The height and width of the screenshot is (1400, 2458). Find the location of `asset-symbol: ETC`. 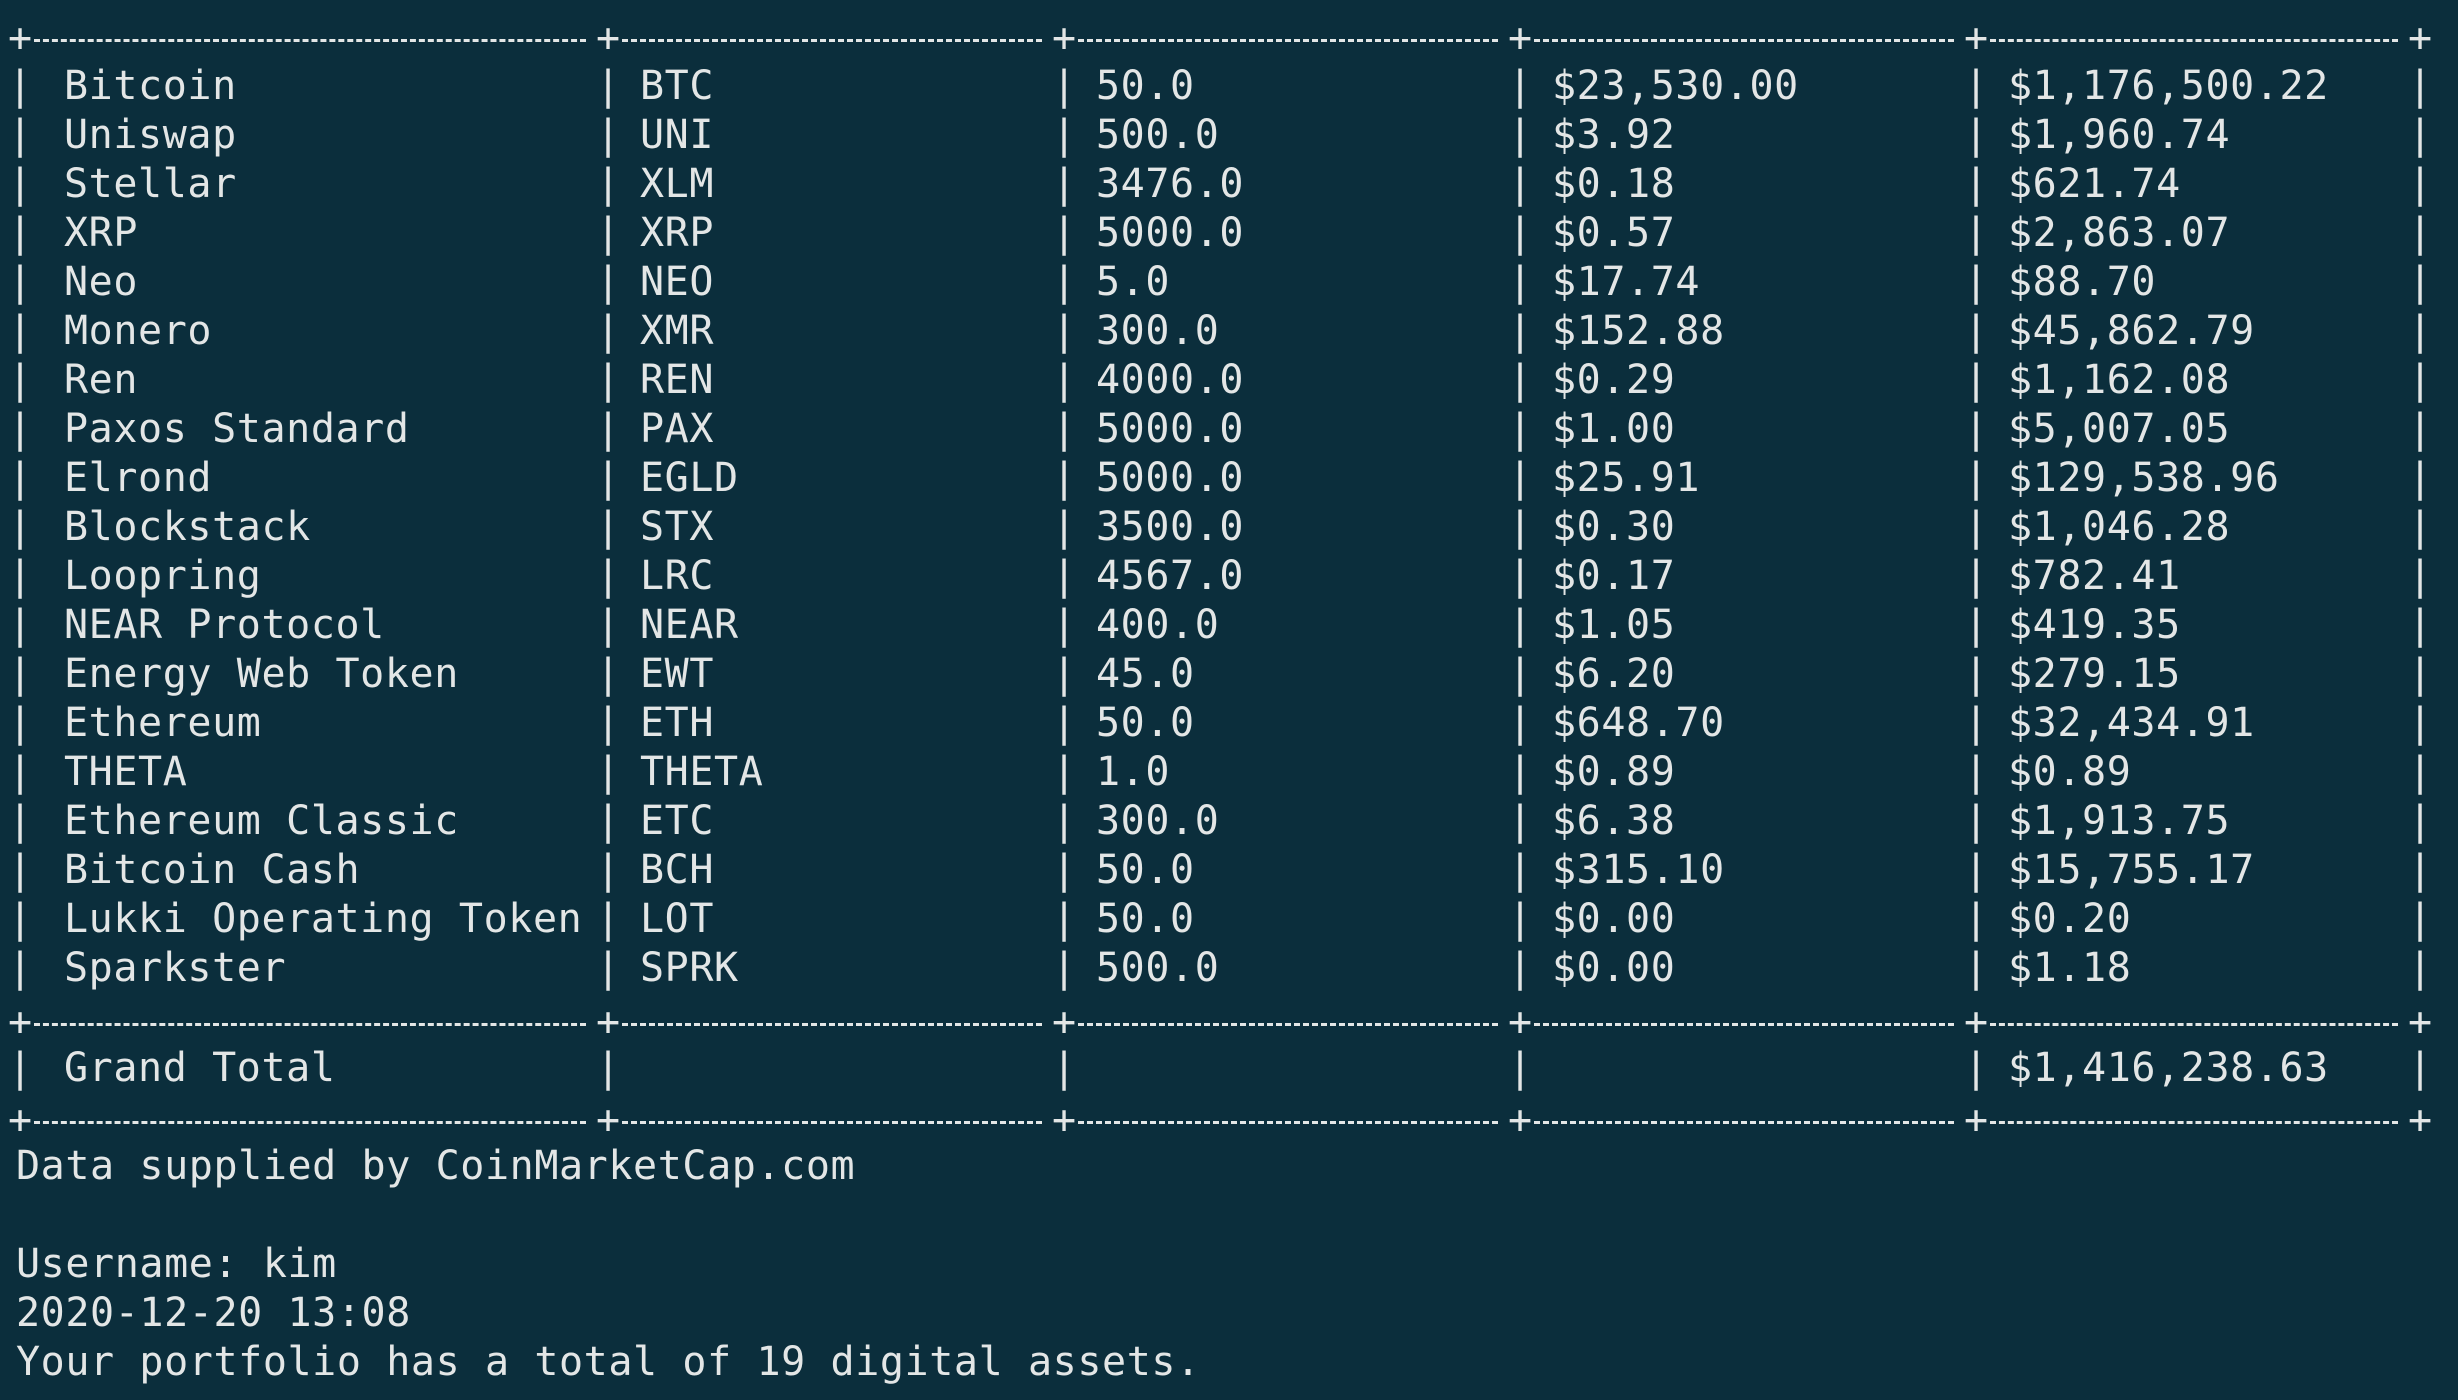

asset-symbol: ETC is located at coordinates (677, 821).